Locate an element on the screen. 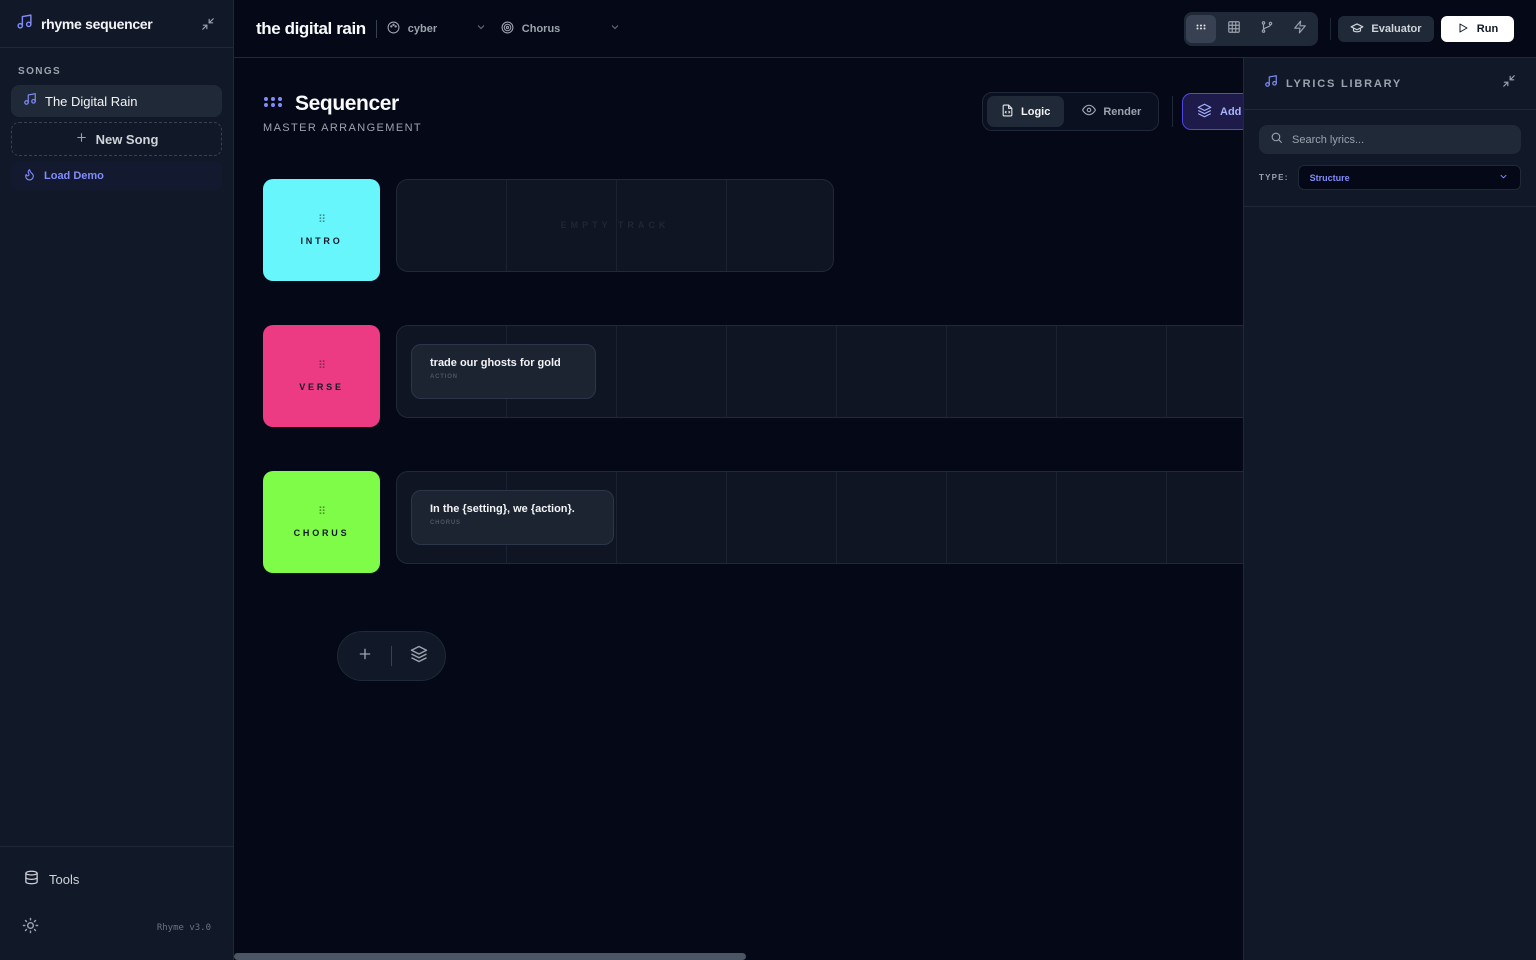 Image resolution: width=1536 pixels, height=960 pixels. track-lane: trade our ghosts for gold ACTION is located at coordinates (820, 371).